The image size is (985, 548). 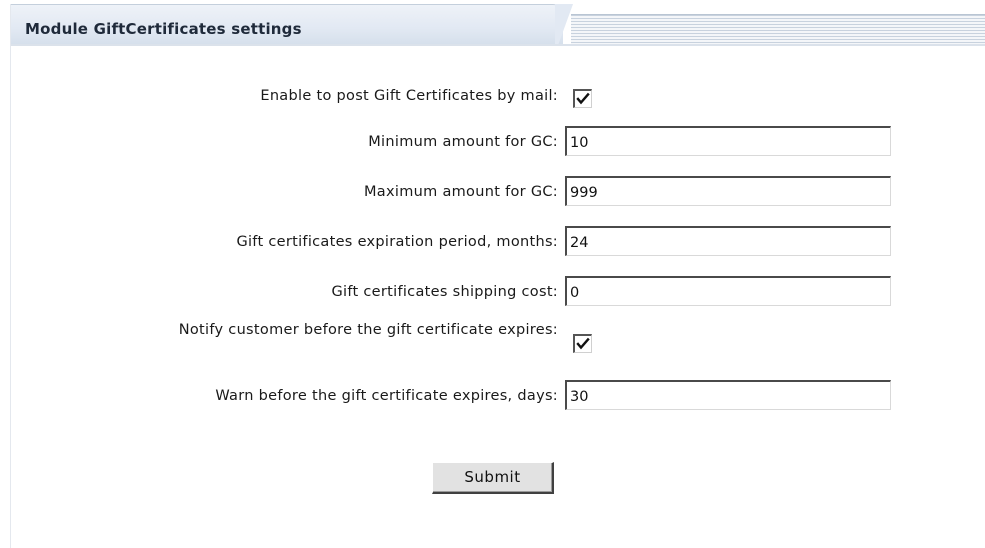 I want to click on submit-button: Submit, so click(x=493, y=478).